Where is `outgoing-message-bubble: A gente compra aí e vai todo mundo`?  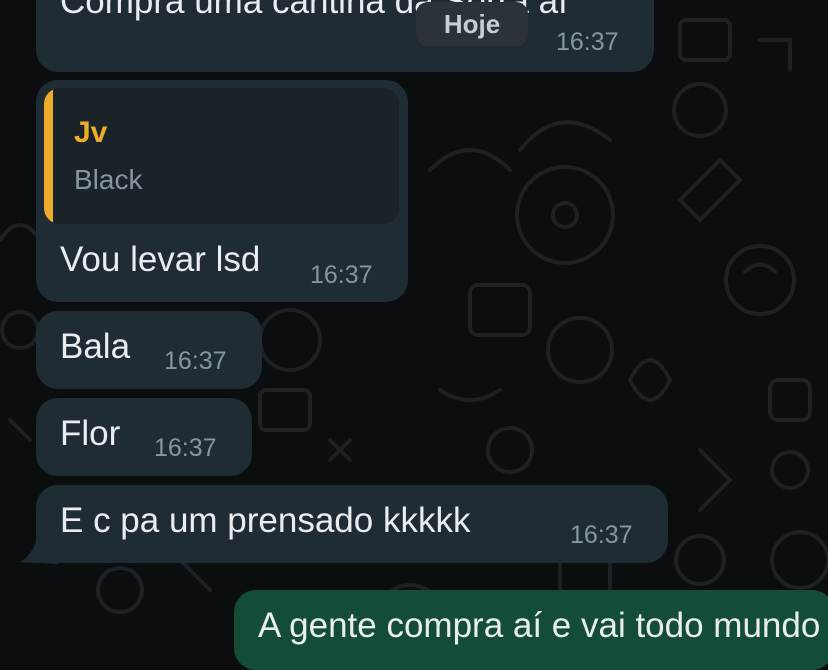
outgoing-message-bubble: A gente compra aí e vai todo mundo is located at coordinates (531, 630).